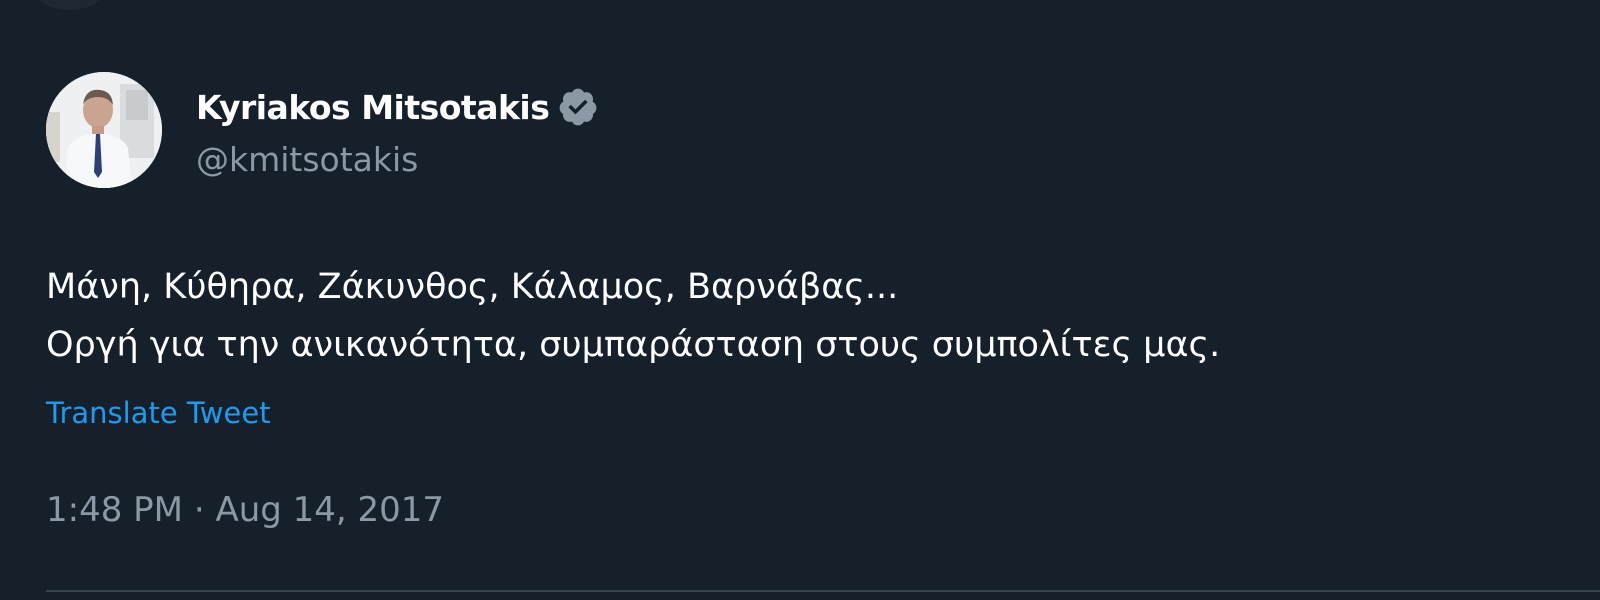  Describe the element at coordinates (397, 159) in the screenshot. I see `user-handle: @kmitsotakis` at that location.